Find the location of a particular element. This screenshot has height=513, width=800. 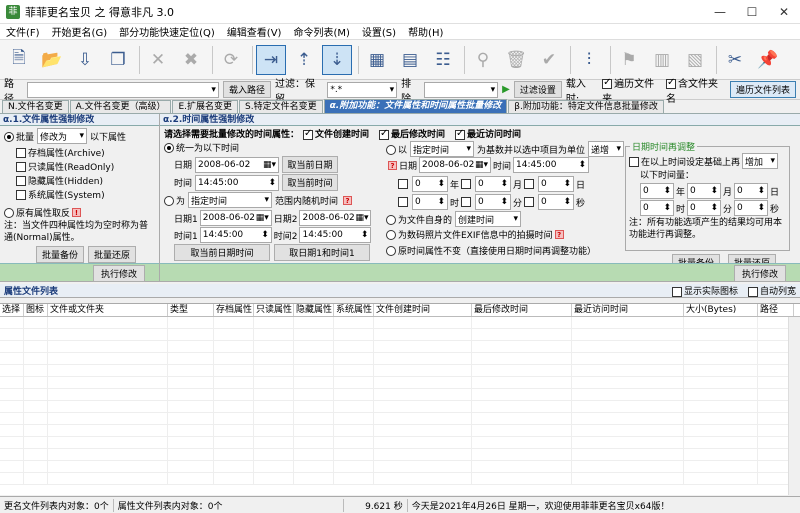

second-checkbox is located at coordinates (529, 202).